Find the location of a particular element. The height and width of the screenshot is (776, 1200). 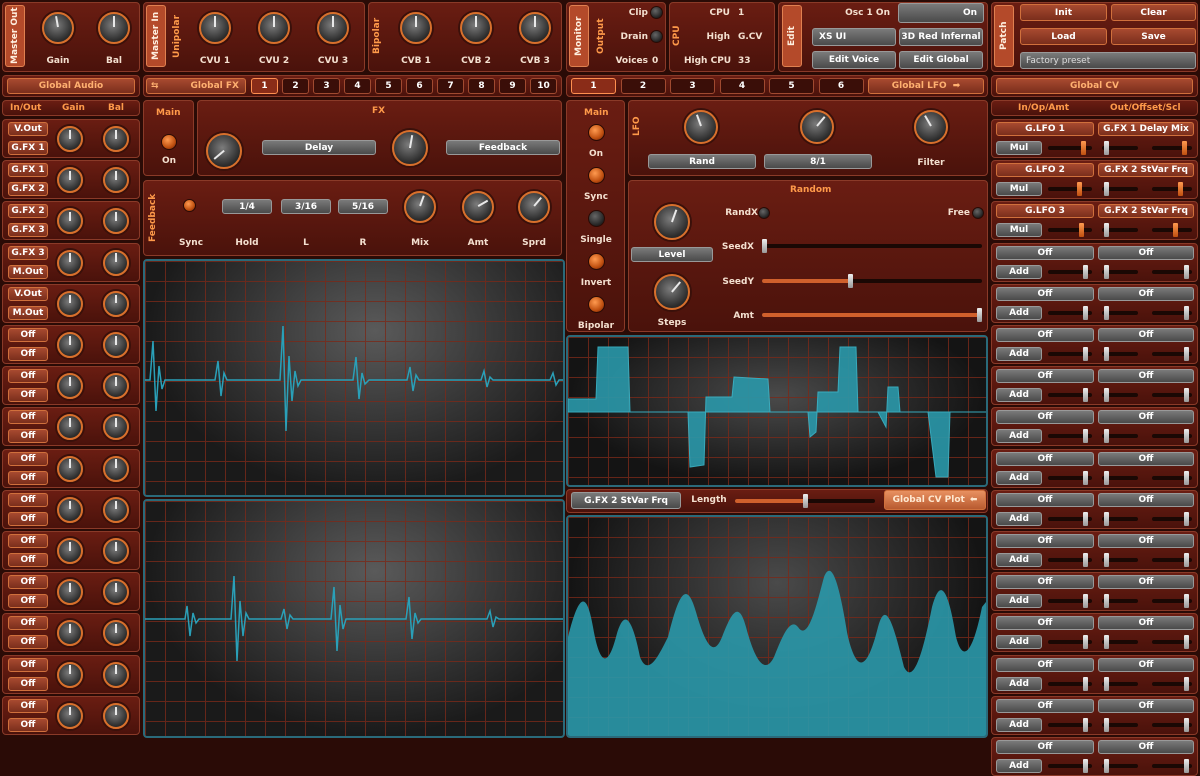

master-in-button: Master In is located at coordinates (156, 36).